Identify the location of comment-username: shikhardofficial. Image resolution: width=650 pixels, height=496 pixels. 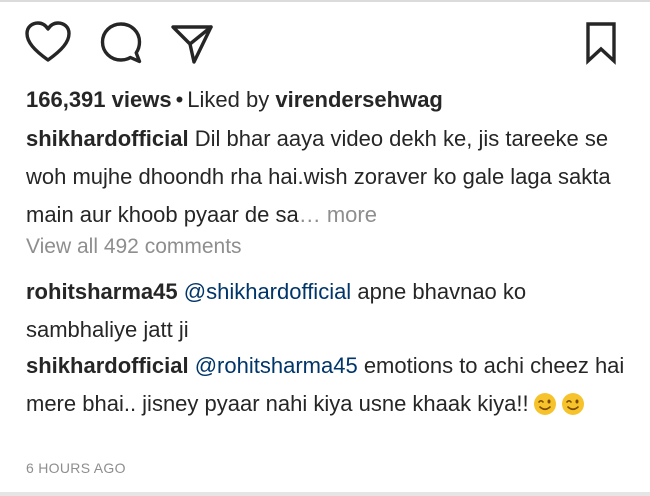
(107, 365).